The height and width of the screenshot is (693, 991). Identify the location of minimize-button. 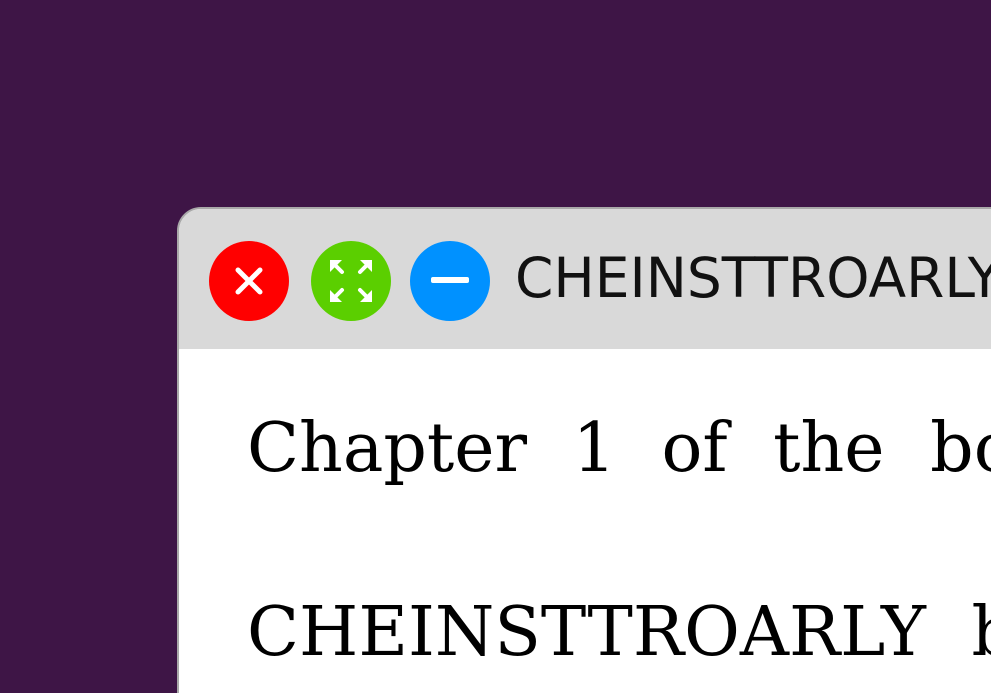
(450, 281).